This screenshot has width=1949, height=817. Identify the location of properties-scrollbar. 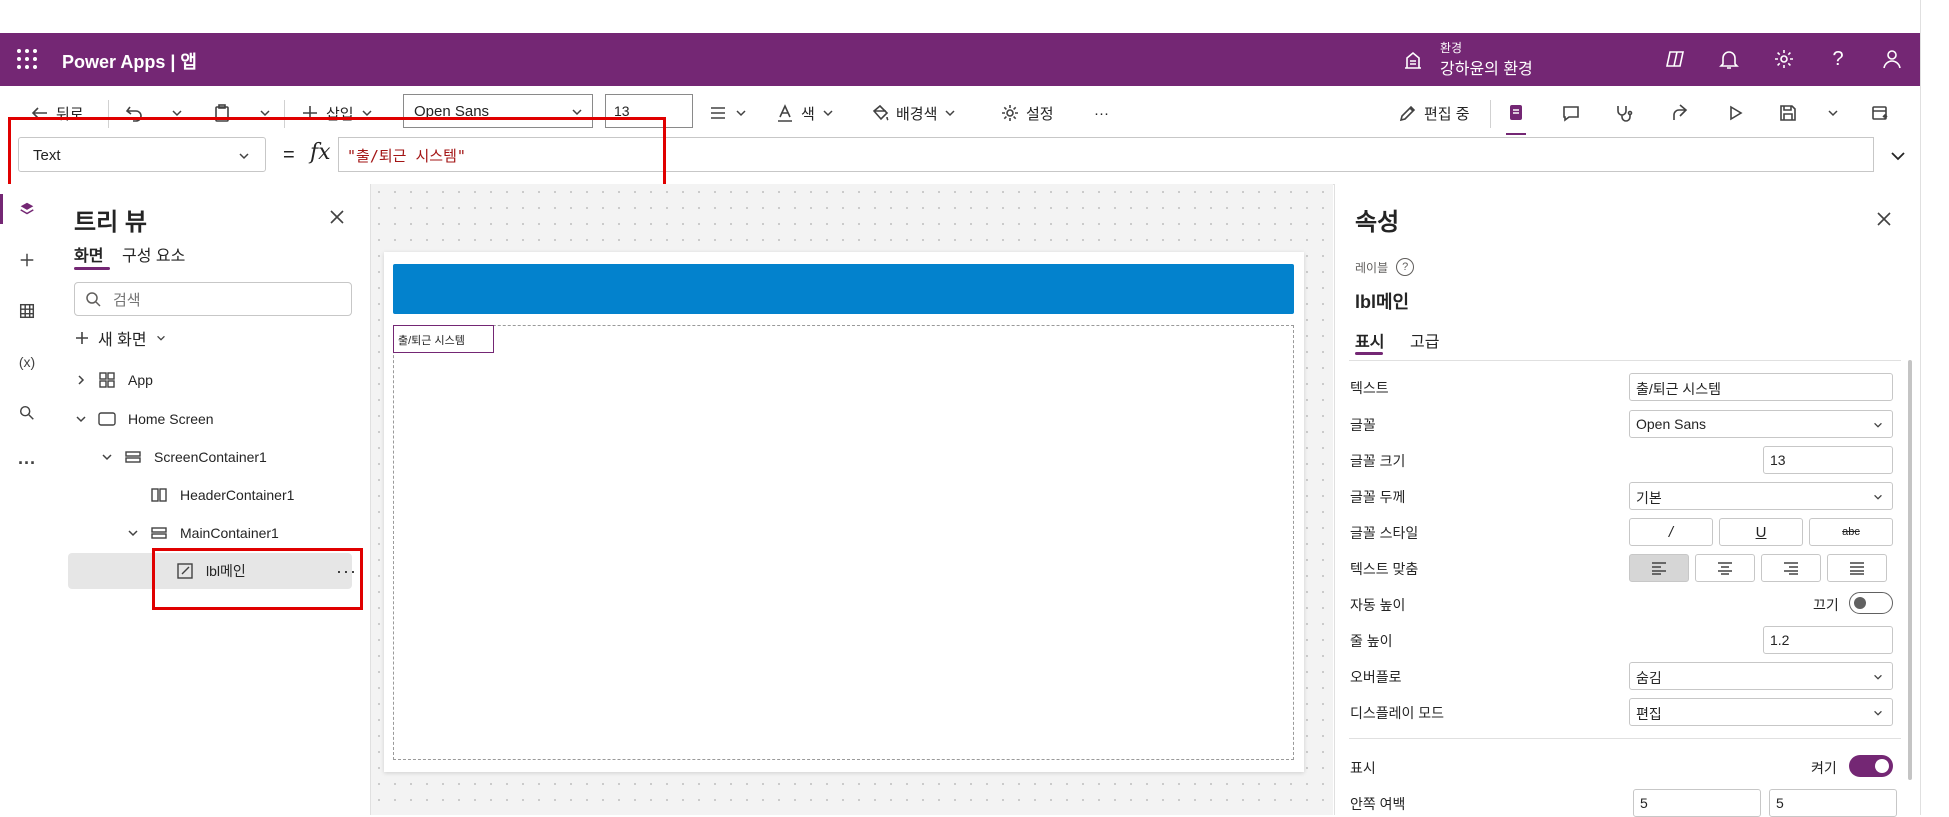
(1910, 570).